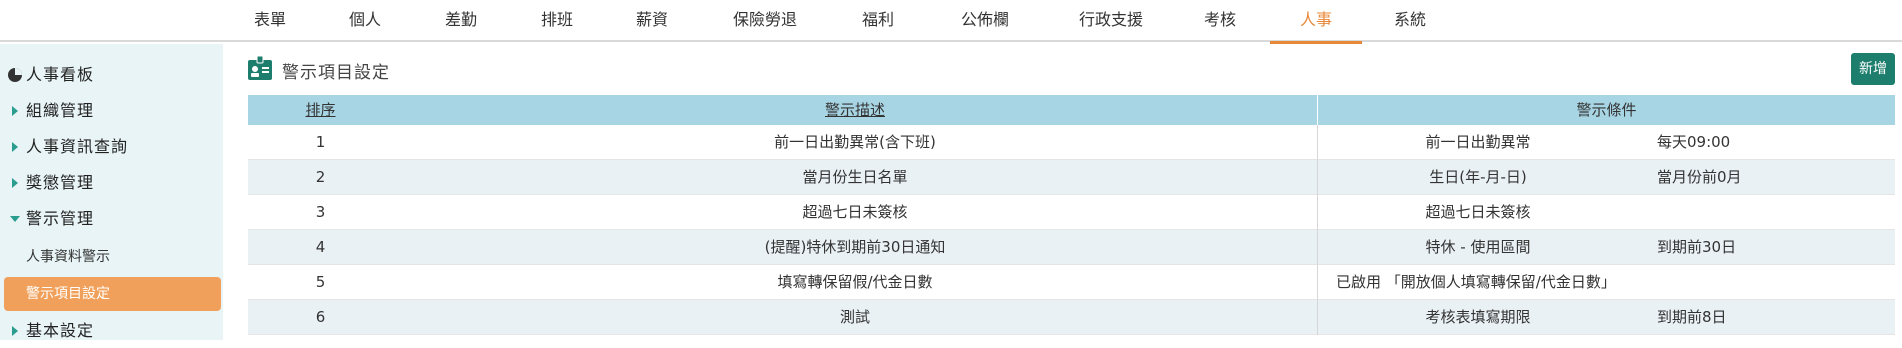 The width and height of the screenshot is (1902, 348). I want to click on row-condition: 超過七日未簽核, so click(1478, 212).